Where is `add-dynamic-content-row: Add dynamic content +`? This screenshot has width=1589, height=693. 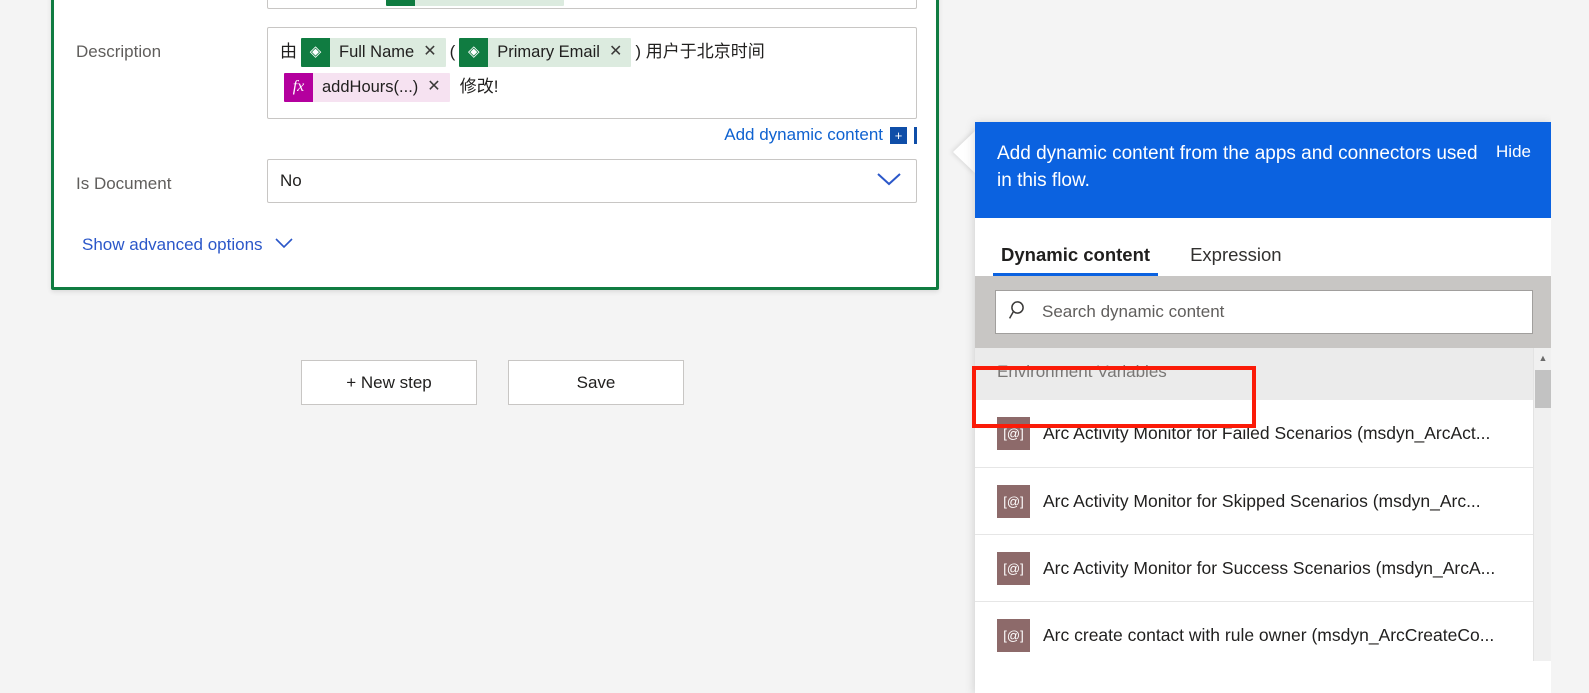 add-dynamic-content-row: Add dynamic content + is located at coordinates (592, 135).